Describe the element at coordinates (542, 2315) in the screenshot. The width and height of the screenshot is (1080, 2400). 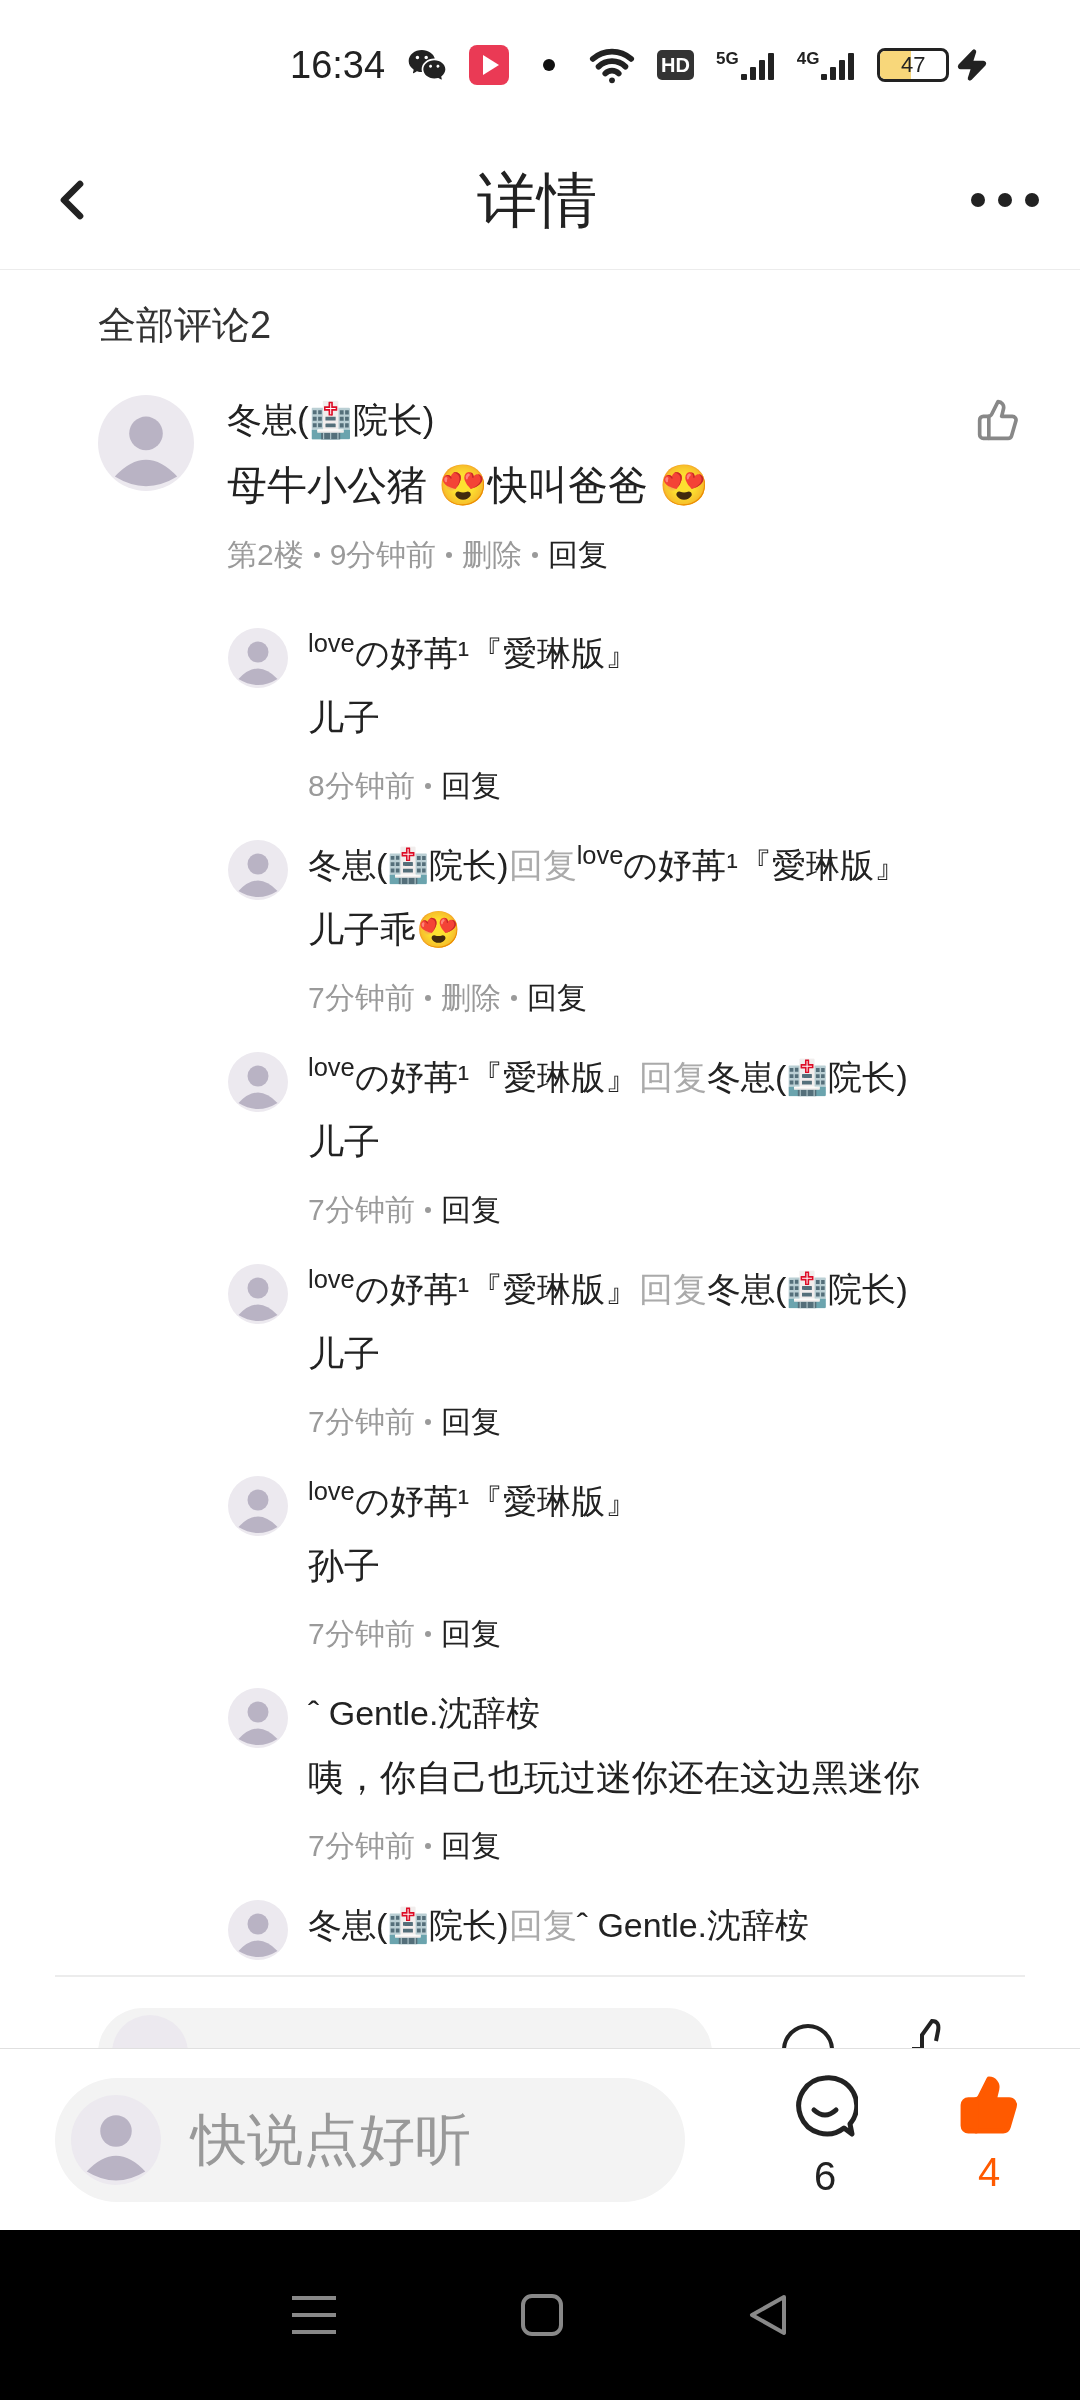
I see `home-icon` at that location.